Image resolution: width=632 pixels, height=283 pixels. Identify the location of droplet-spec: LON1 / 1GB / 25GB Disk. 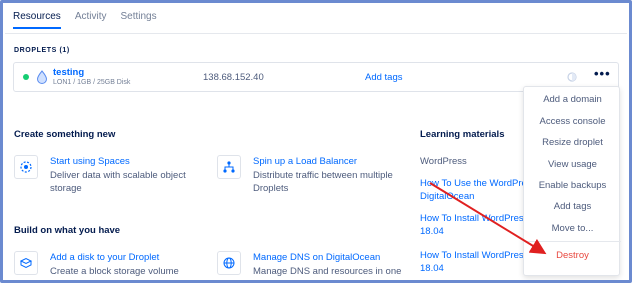
(92, 82).